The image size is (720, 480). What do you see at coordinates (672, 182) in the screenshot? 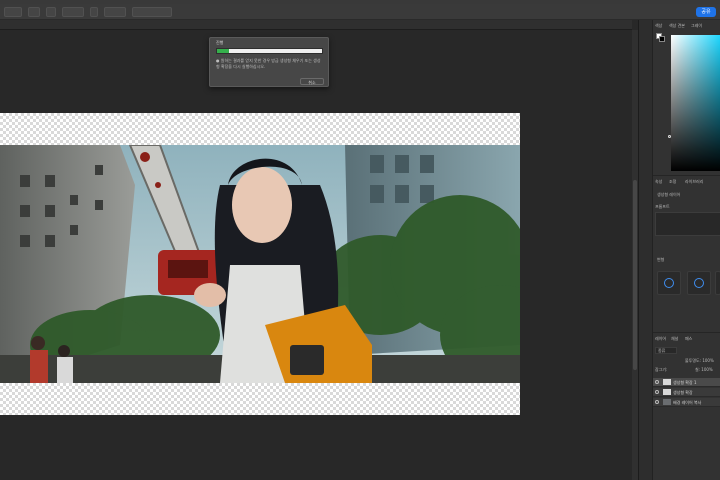
I see `tab-adjustments: 조정` at bounding box center [672, 182].